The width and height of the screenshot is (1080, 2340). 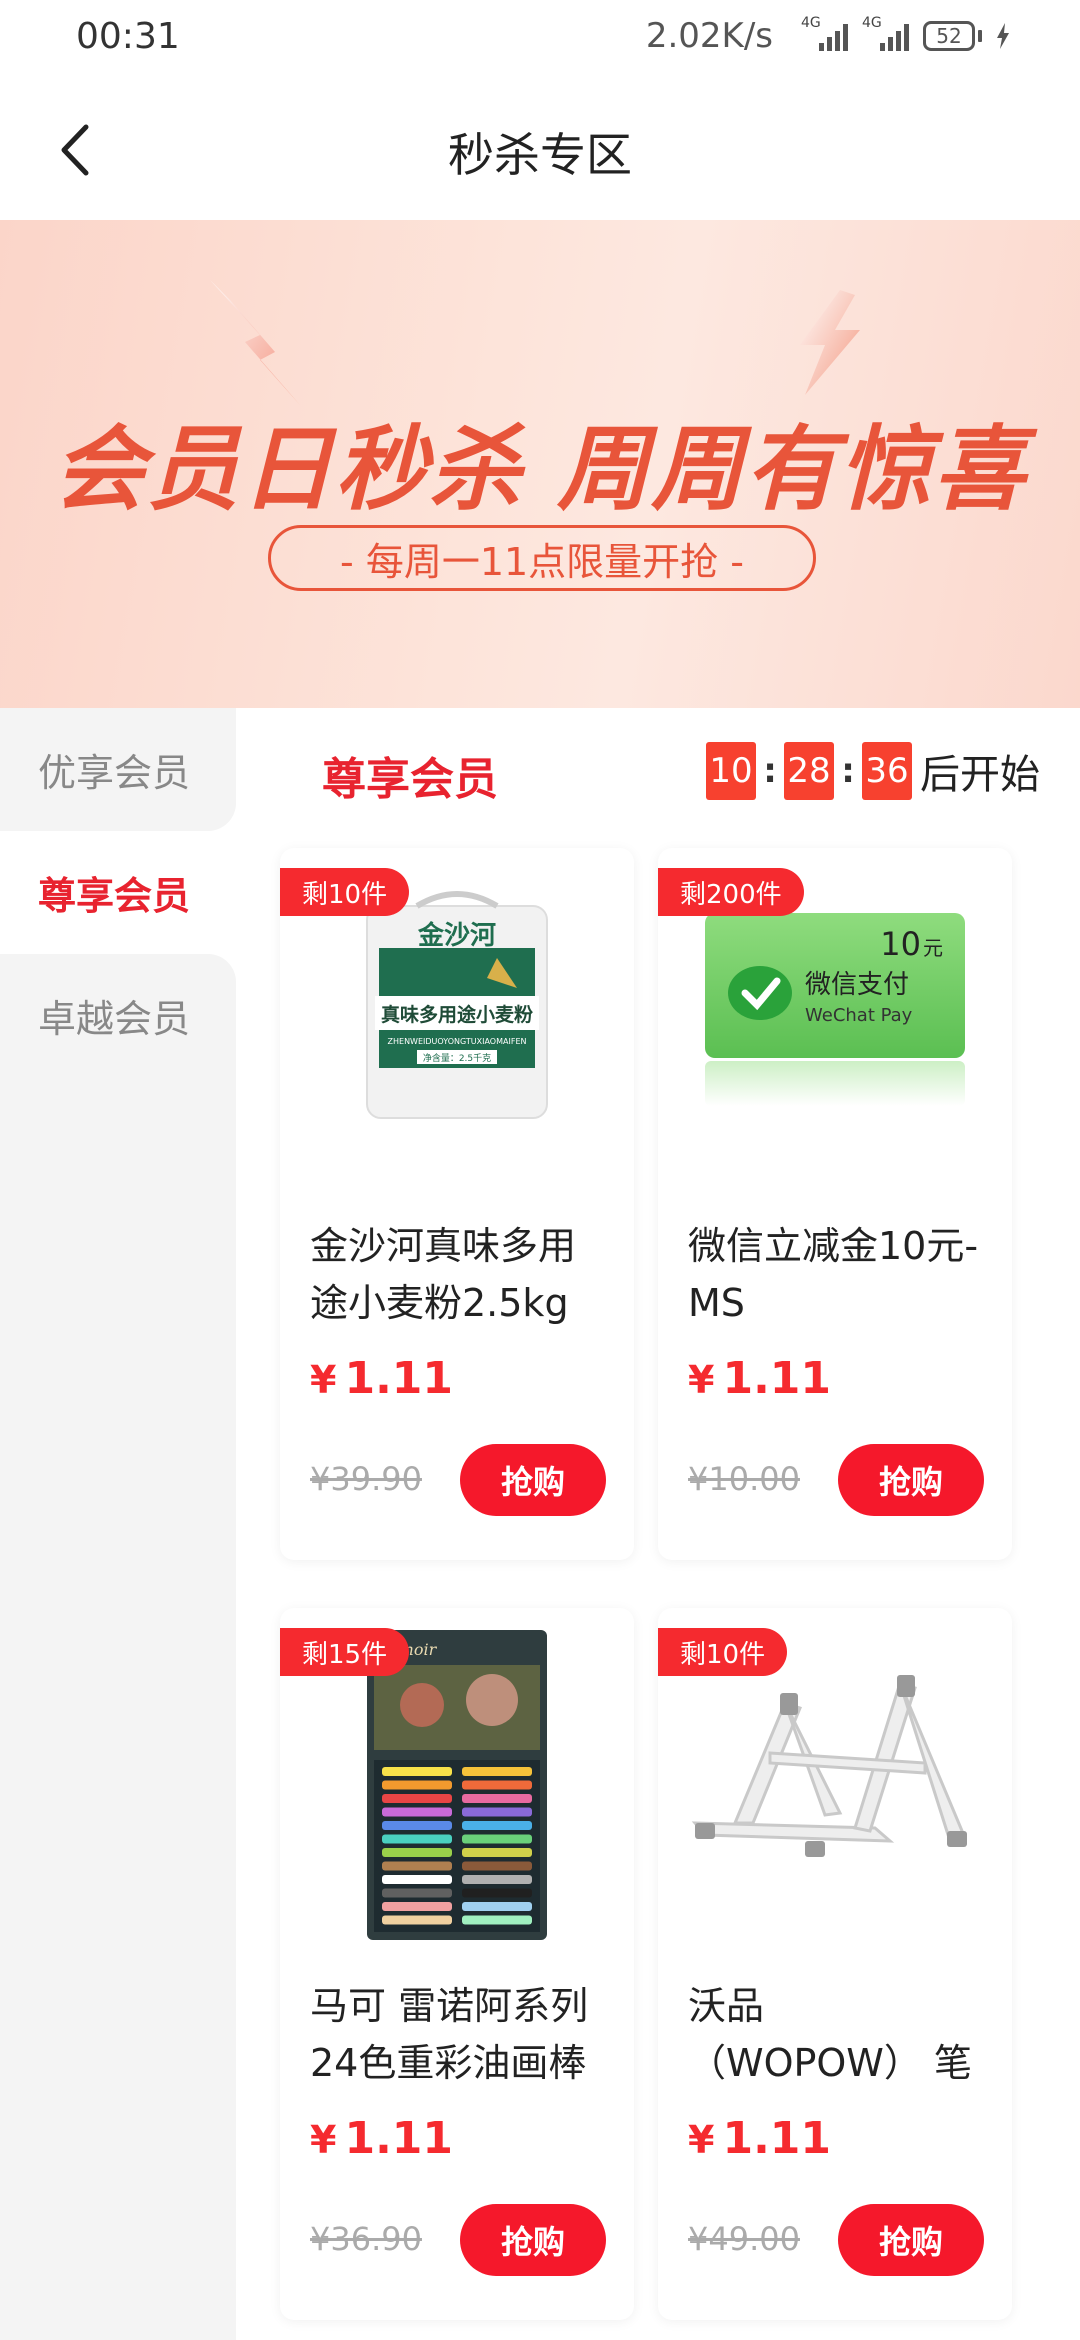 What do you see at coordinates (731, 892) in the screenshot?
I see `stock-badge: 剩200件` at bounding box center [731, 892].